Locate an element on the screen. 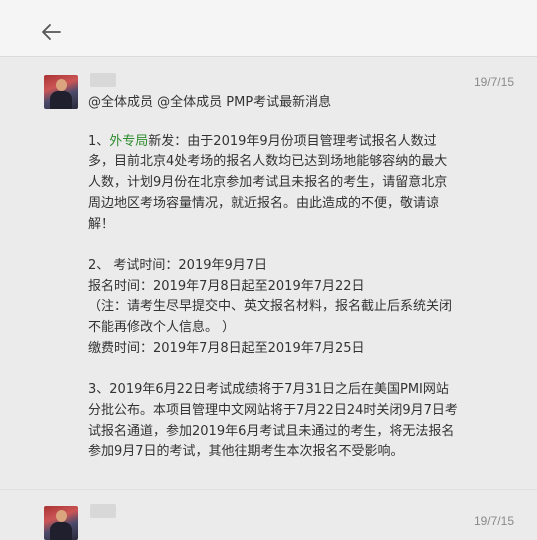 The image size is (537, 540). top-bar is located at coordinates (268, 28).